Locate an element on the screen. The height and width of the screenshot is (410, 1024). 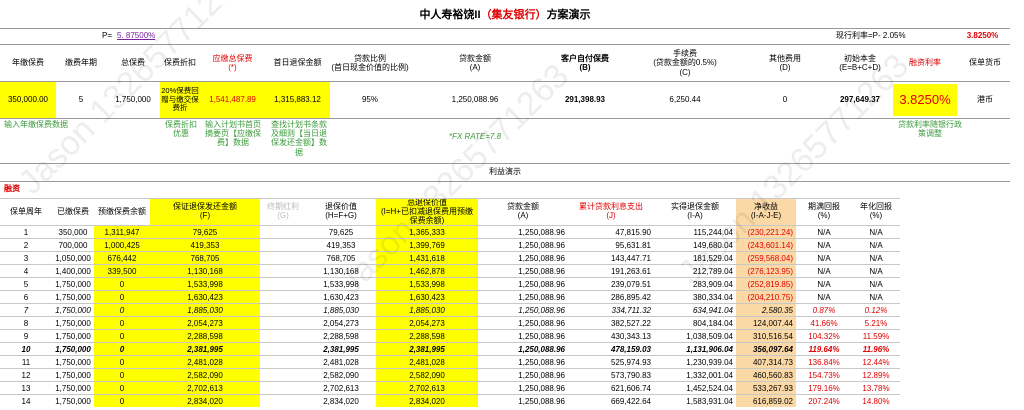
cell-annual-return: 13.78% is located at coordinates (876, 388).